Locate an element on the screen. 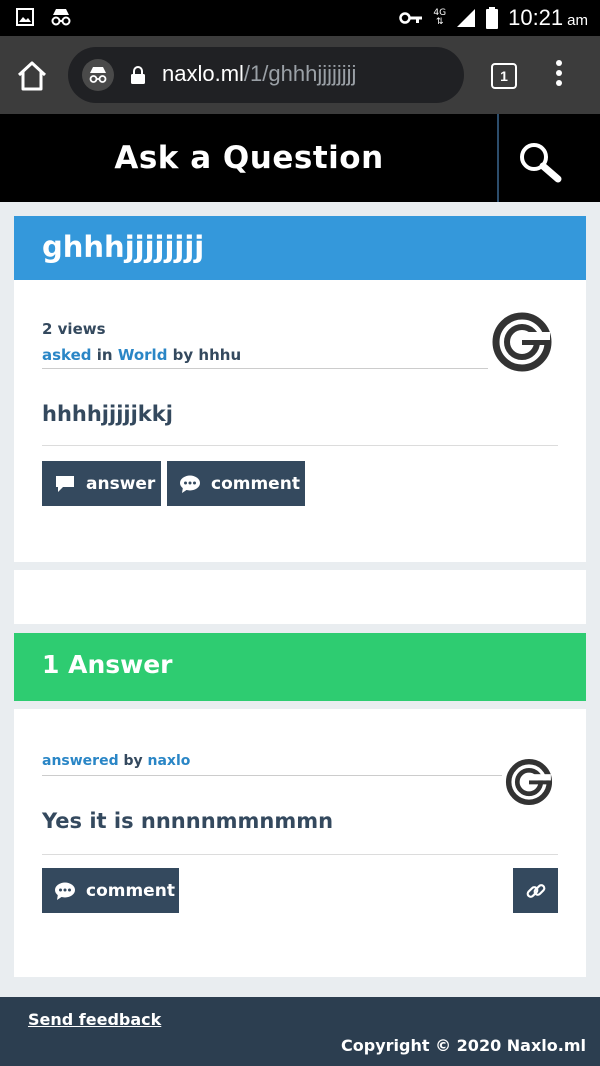  image-notification-icon is located at coordinates (25, 17).